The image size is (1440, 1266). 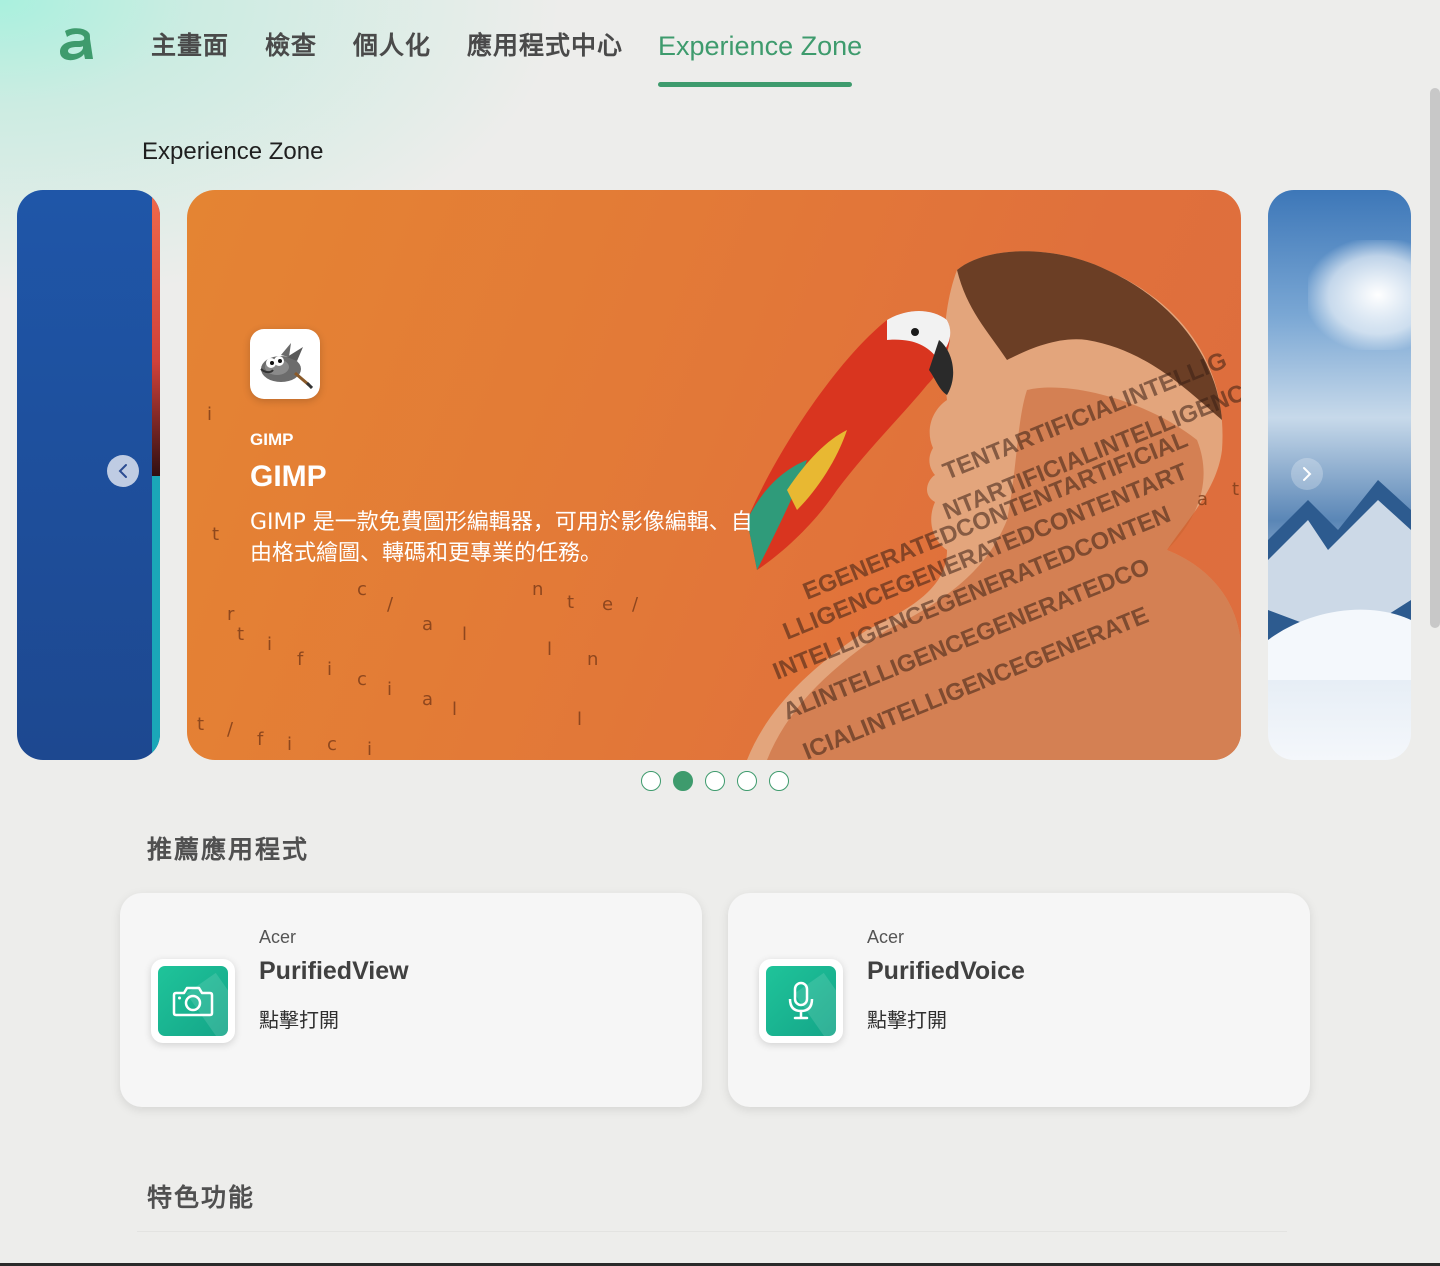 I want to click on mountain-image, so click(x=1339, y=580).